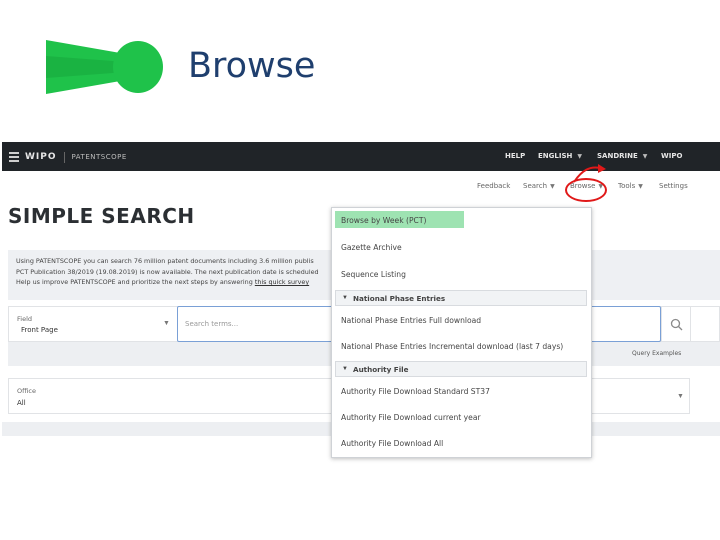 Image resolution: width=720 pixels, height=540 pixels. I want to click on user-name: SANDRINE, so click(617, 156).